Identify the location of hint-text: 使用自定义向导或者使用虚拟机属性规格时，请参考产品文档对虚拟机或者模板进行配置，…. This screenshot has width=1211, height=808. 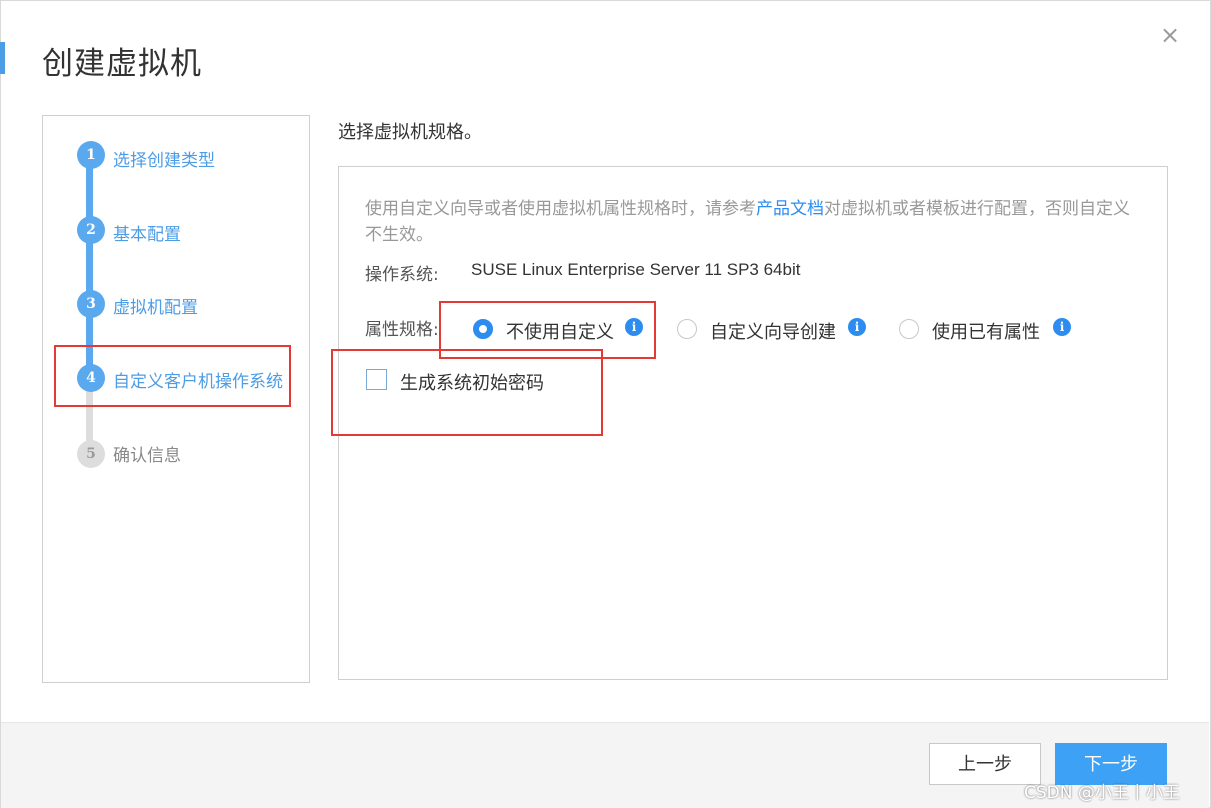
(755, 222).